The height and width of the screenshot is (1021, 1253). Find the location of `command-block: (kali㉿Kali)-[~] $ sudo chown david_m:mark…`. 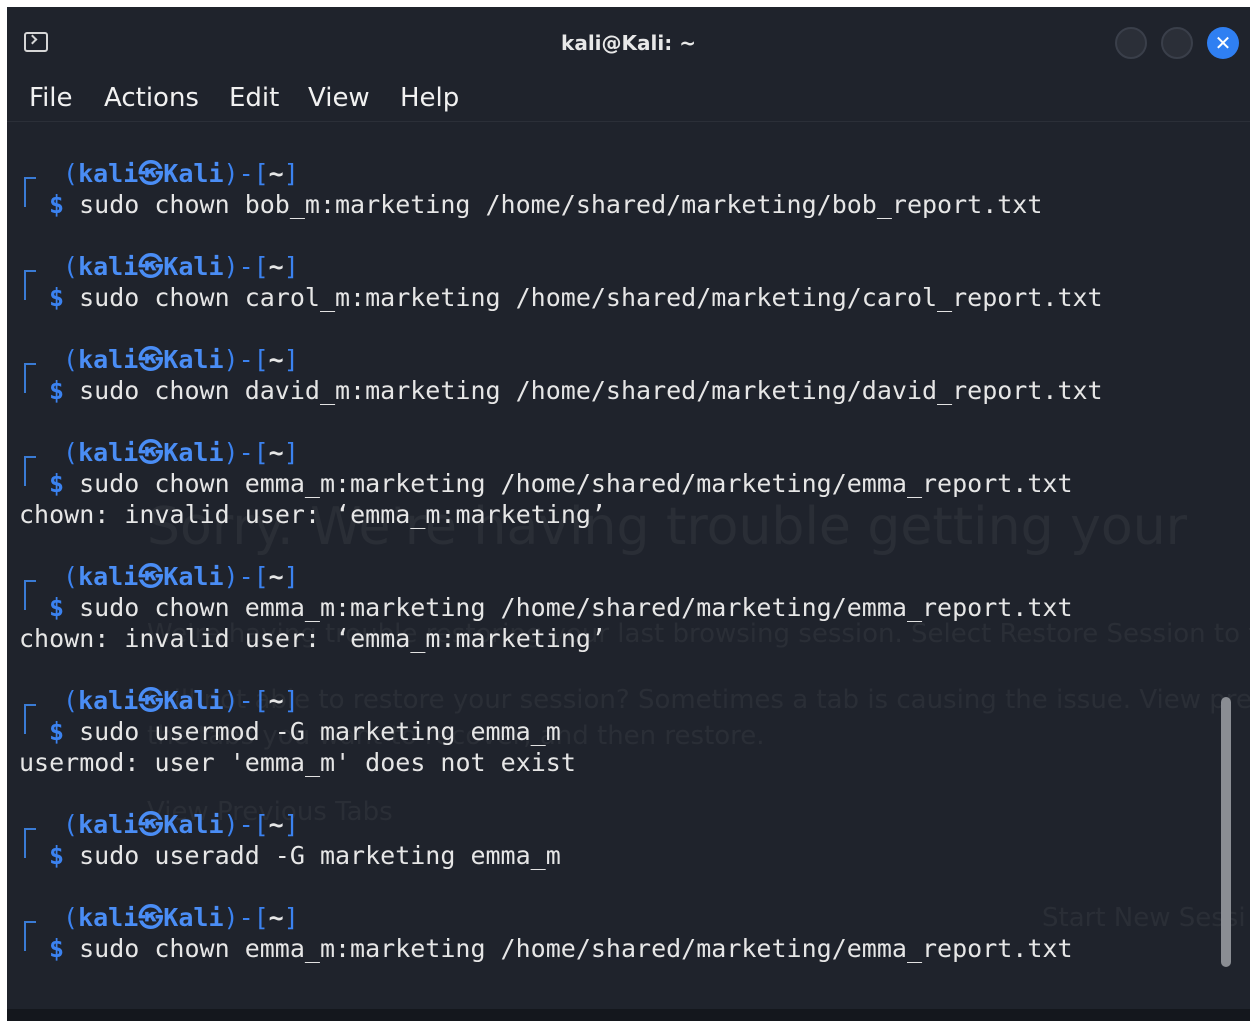

command-block: (kali㉿Kali)-[~] $ sudo chown david_m:mark… is located at coordinates (628, 375).